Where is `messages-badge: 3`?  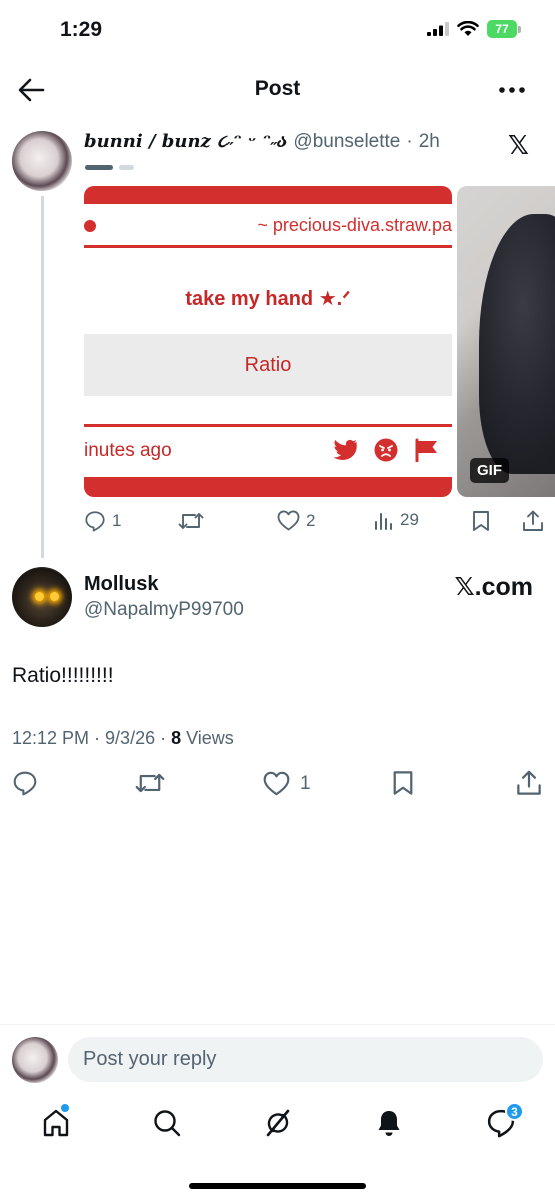
messages-badge: 3 is located at coordinates (514, 1111).